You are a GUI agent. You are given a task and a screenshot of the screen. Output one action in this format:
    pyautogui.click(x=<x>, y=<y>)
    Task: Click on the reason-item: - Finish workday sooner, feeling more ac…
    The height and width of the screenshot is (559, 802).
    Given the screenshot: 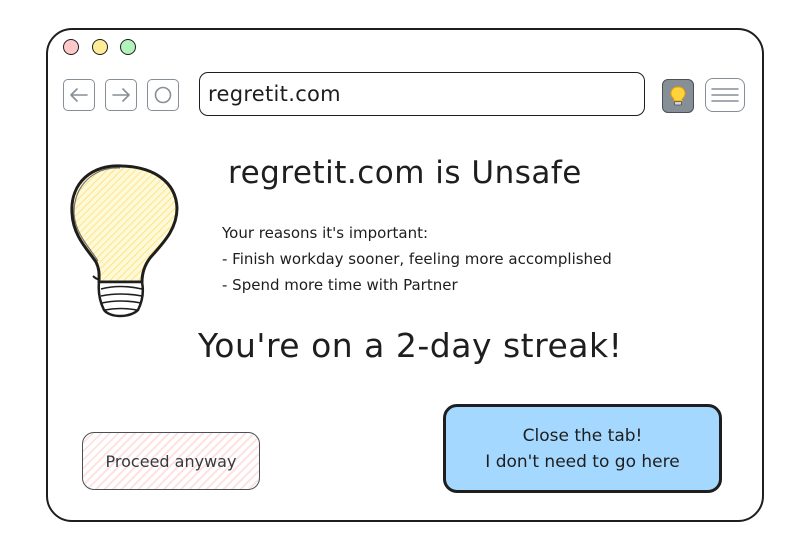 What is the action you would take?
    pyautogui.click(x=417, y=259)
    